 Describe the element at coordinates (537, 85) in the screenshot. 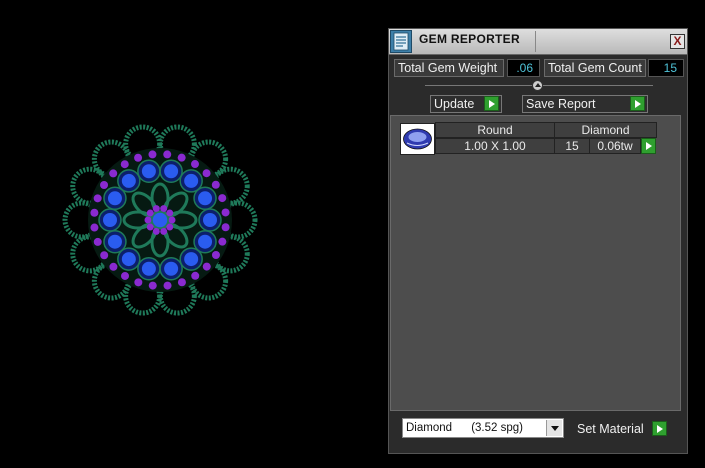

I see `collapse-toggle` at that location.